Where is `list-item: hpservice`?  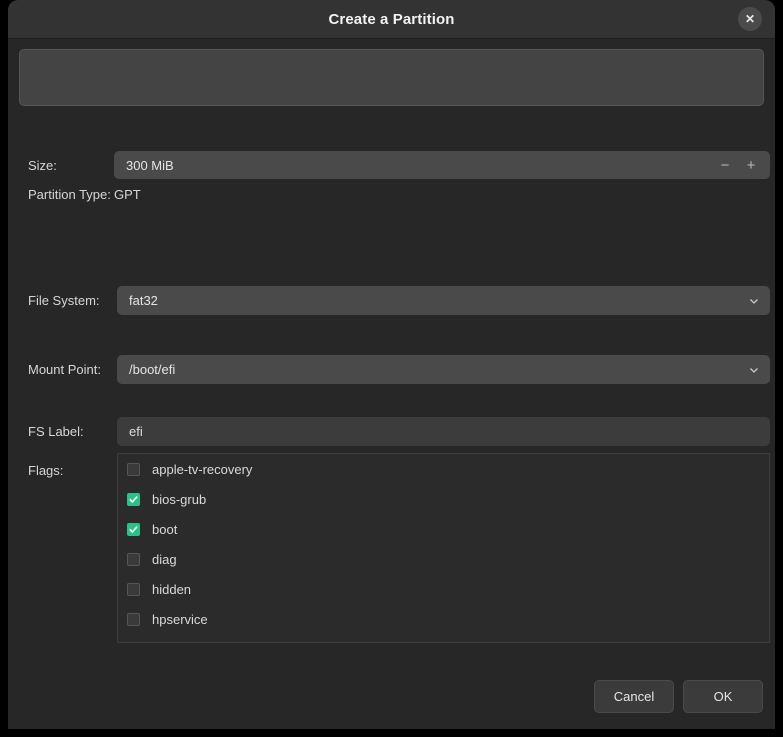 list-item: hpservice is located at coordinates (443, 619).